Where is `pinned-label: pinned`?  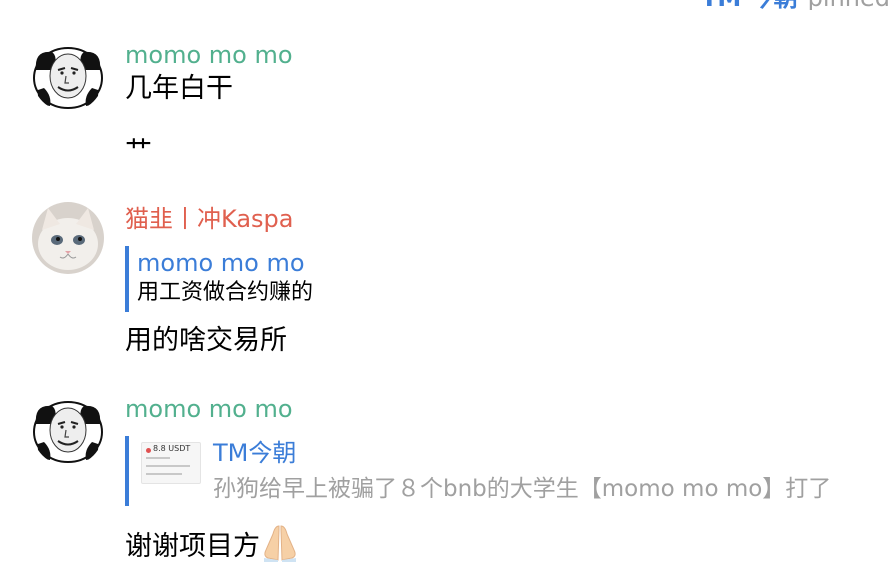 pinned-label: pinned is located at coordinates (849, 5).